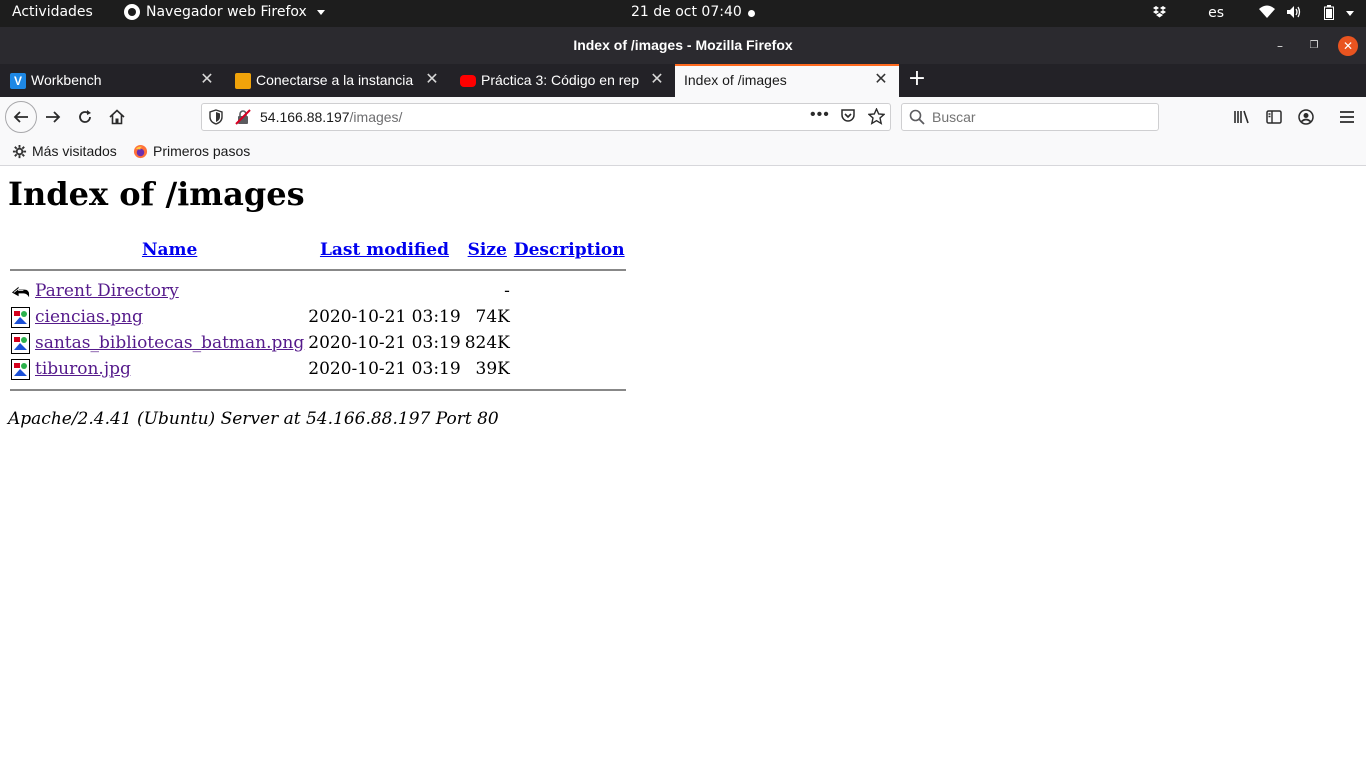 This screenshot has width=1366, height=768. What do you see at coordinates (305, 117) in the screenshot?
I see `url-host: 54.166.88.197` at bounding box center [305, 117].